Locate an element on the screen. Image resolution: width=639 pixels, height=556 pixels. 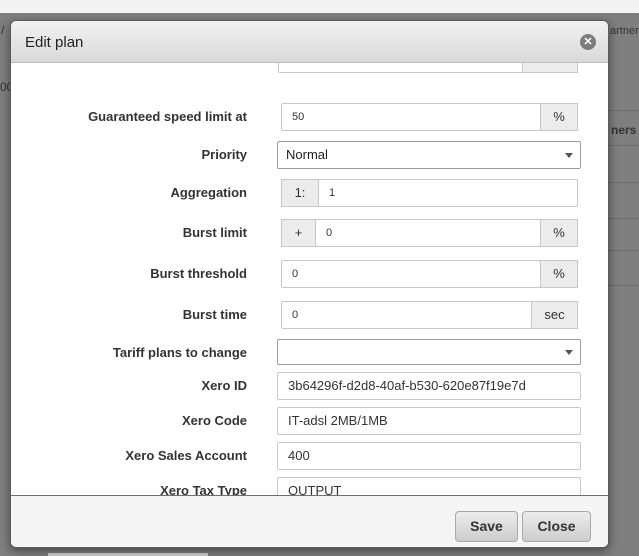
background-fragment: ners is located at coordinates (624, 130).